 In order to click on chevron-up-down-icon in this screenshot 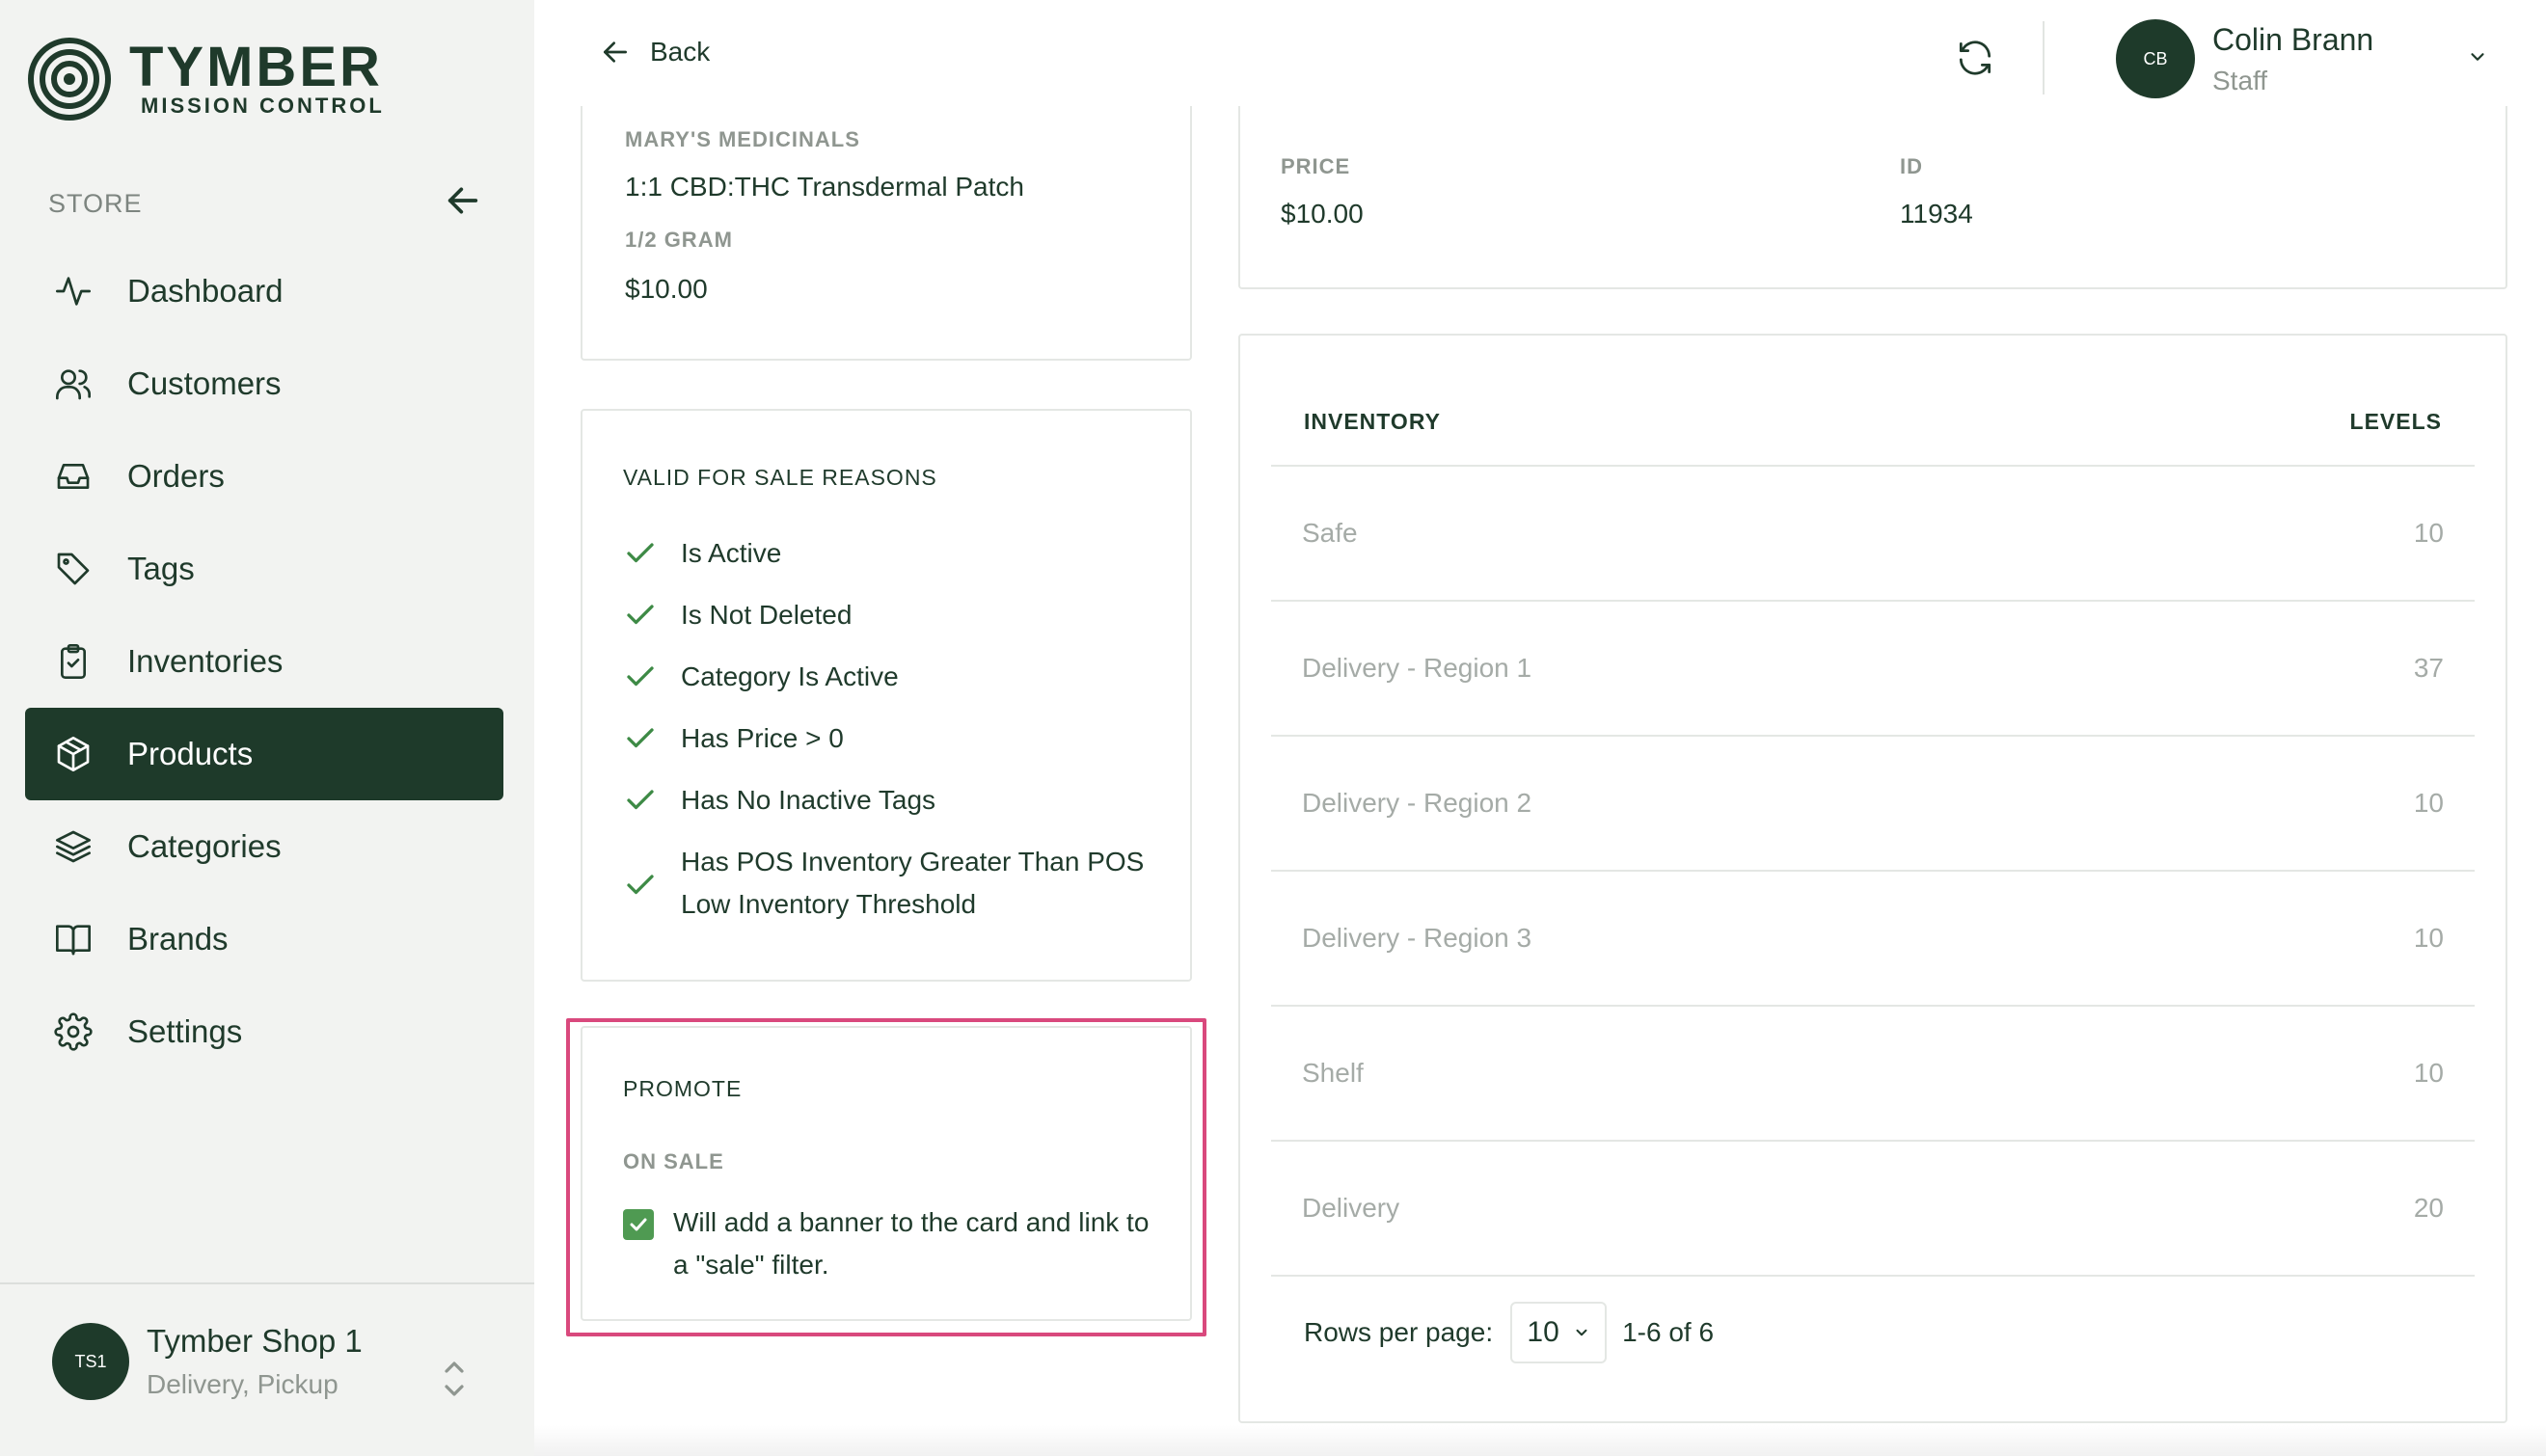, I will do `click(454, 1379)`.